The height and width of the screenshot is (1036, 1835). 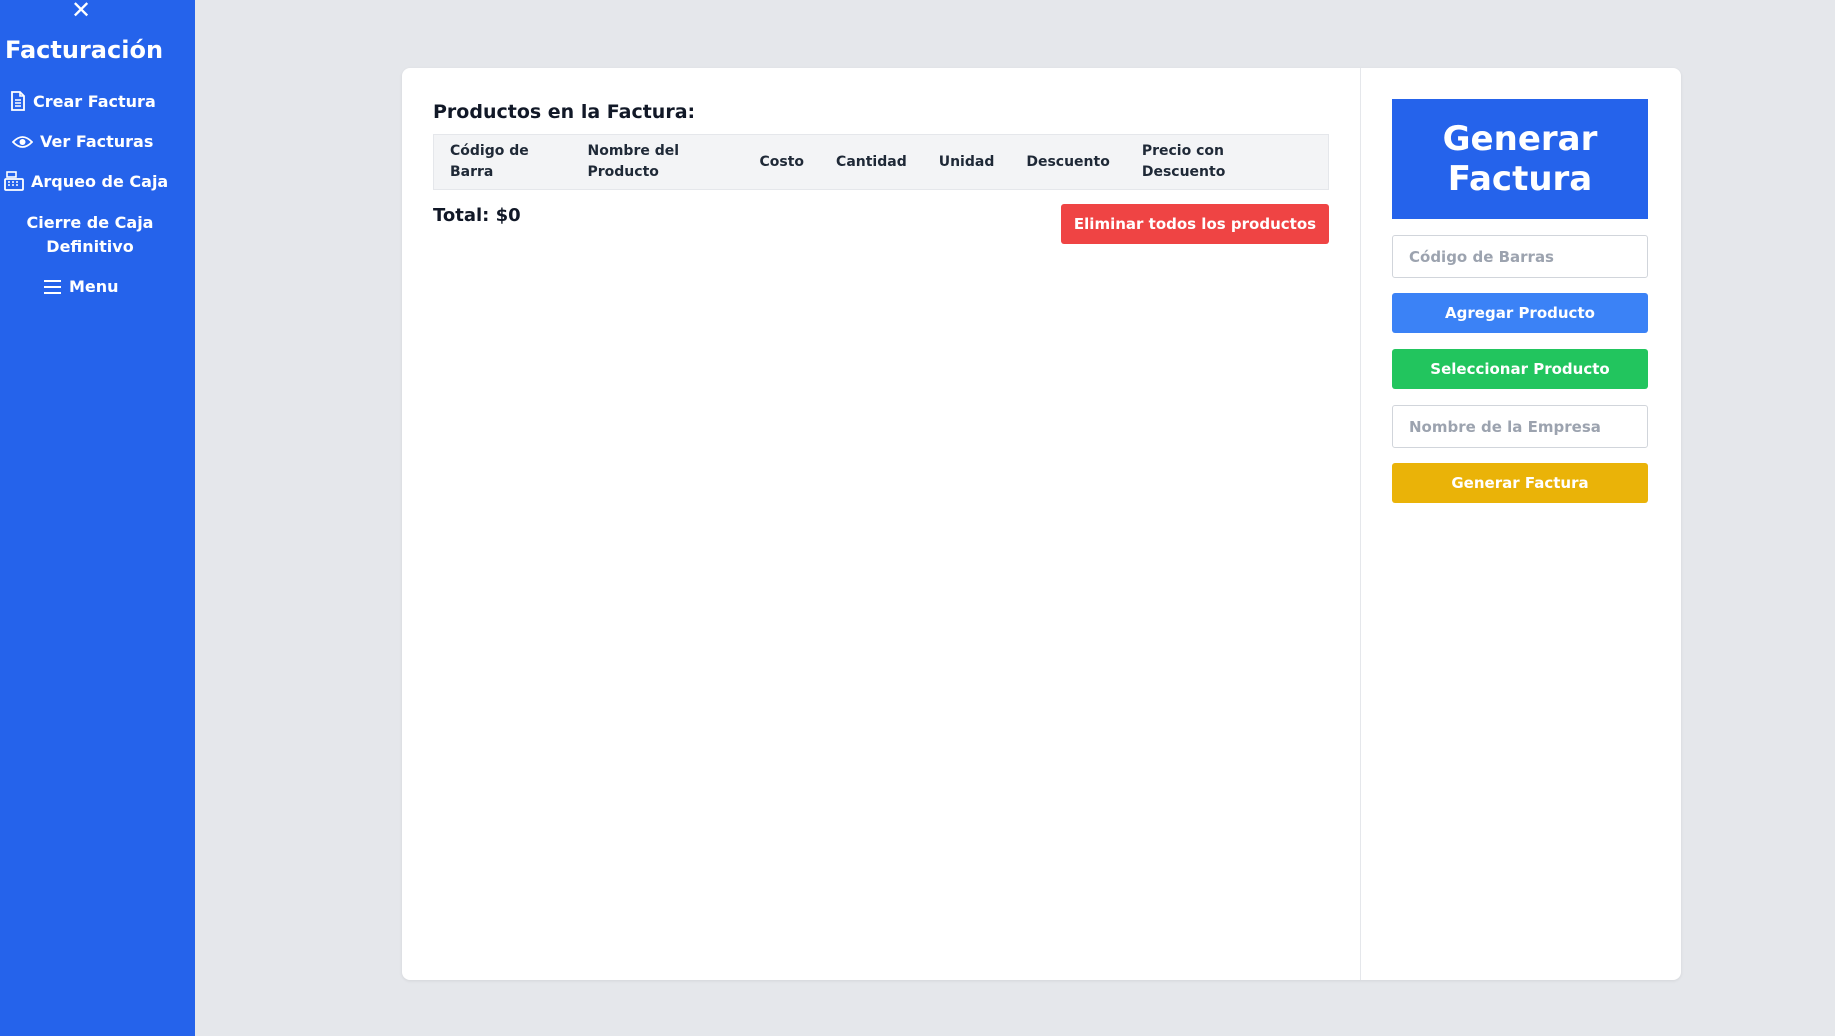 What do you see at coordinates (1195, 224) in the screenshot?
I see `delete-all-products-button: Eliminar todos los productos` at bounding box center [1195, 224].